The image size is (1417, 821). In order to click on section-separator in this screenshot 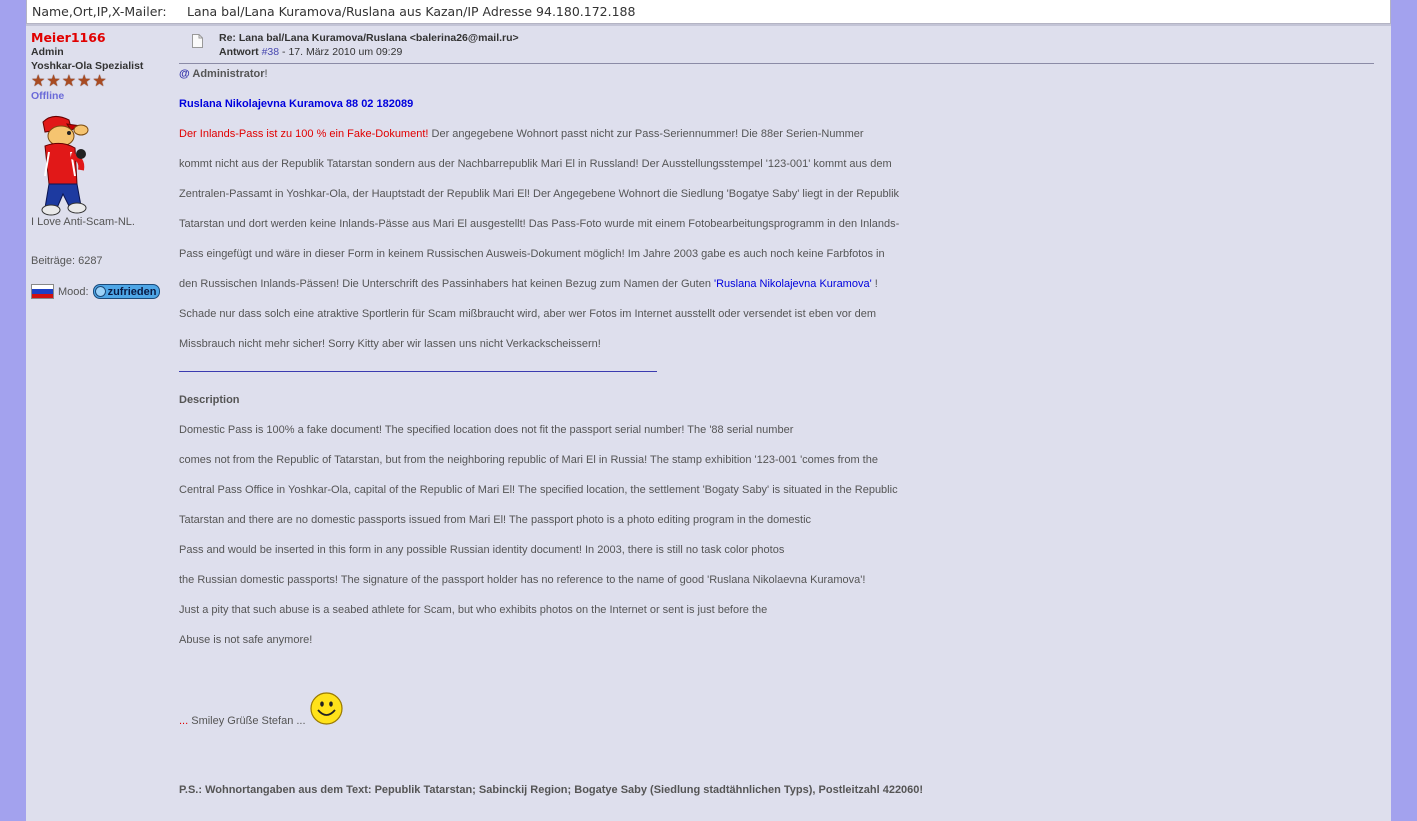, I will do `click(418, 371)`.